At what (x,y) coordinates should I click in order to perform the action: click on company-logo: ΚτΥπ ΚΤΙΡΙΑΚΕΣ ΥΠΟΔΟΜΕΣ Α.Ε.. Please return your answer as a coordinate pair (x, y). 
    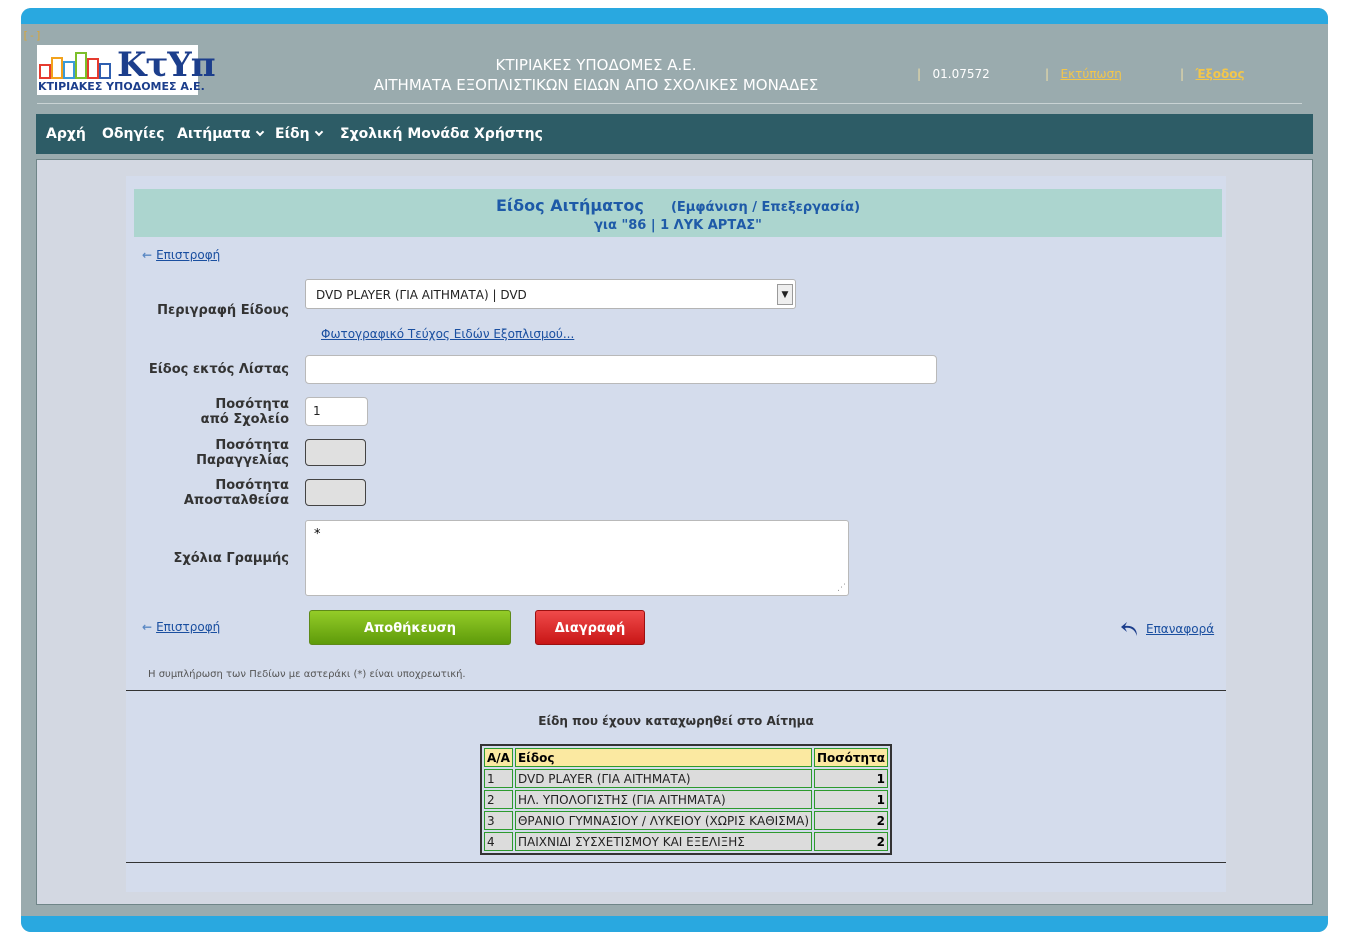
    Looking at the image, I should click on (126, 70).